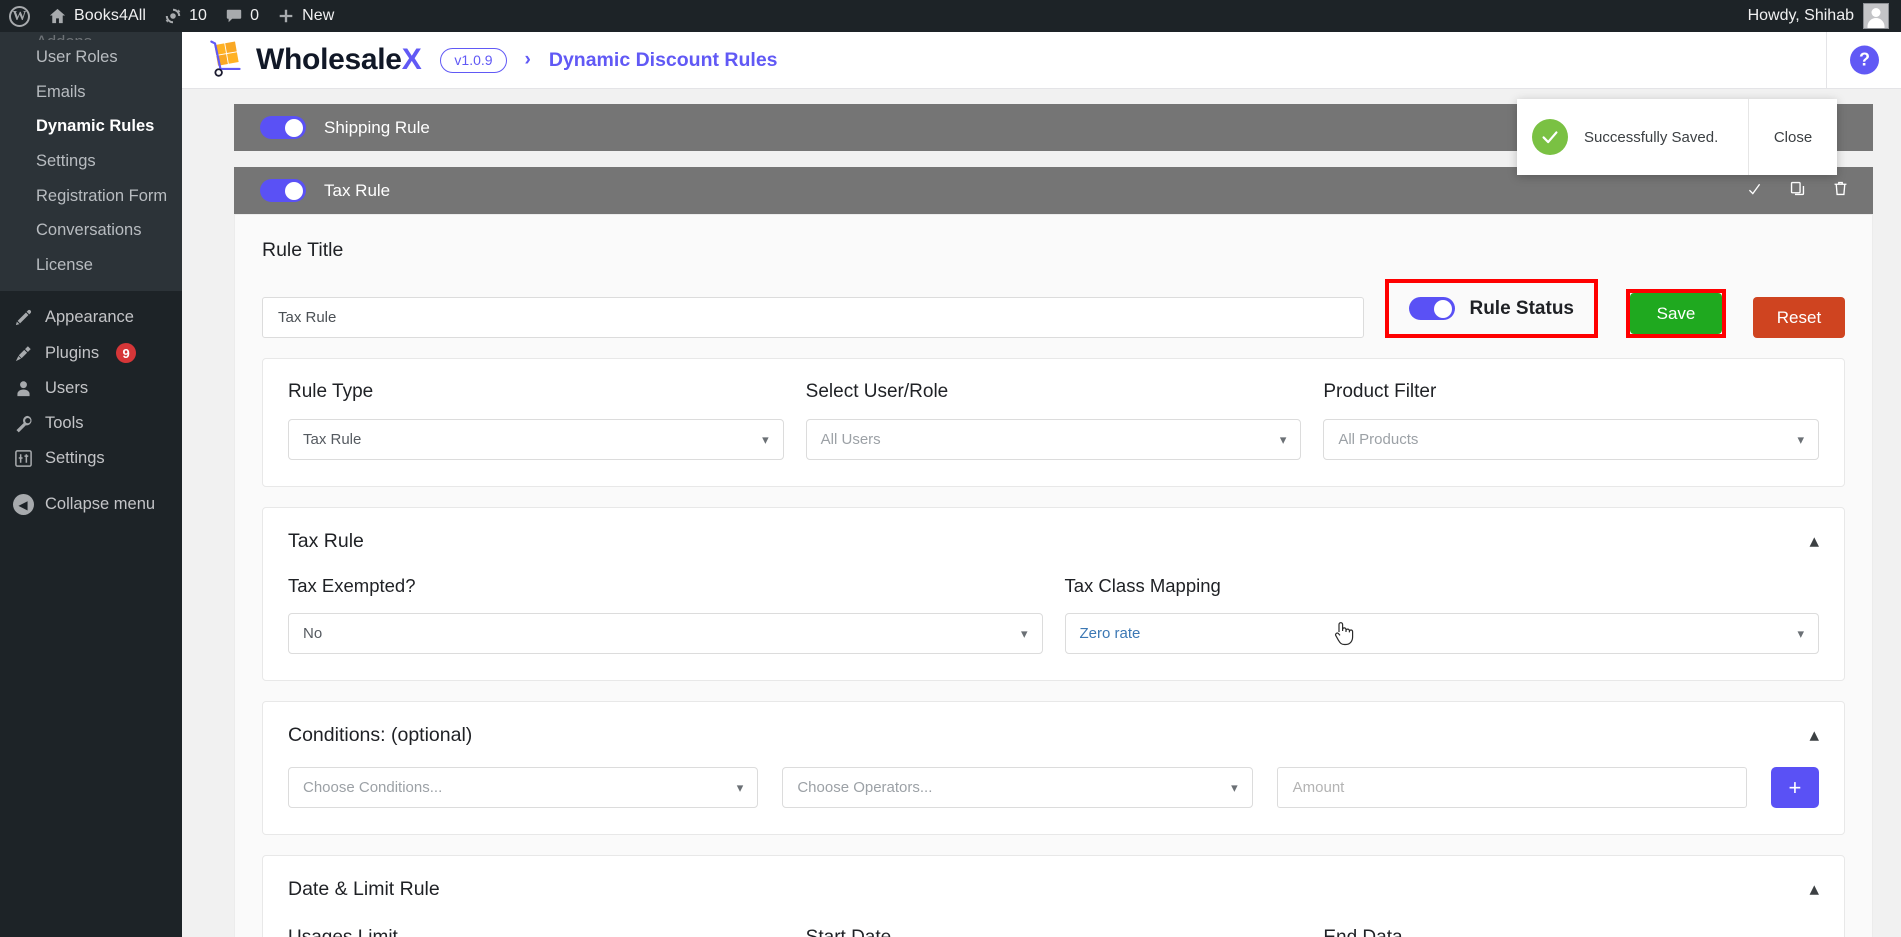 The image size is (1901, 937). What do you see at coordinates (1441, 633) in the screenshot?
I see `tax-class-mapping-select: Zero rate ▾` at bounding box center [1441, 633].